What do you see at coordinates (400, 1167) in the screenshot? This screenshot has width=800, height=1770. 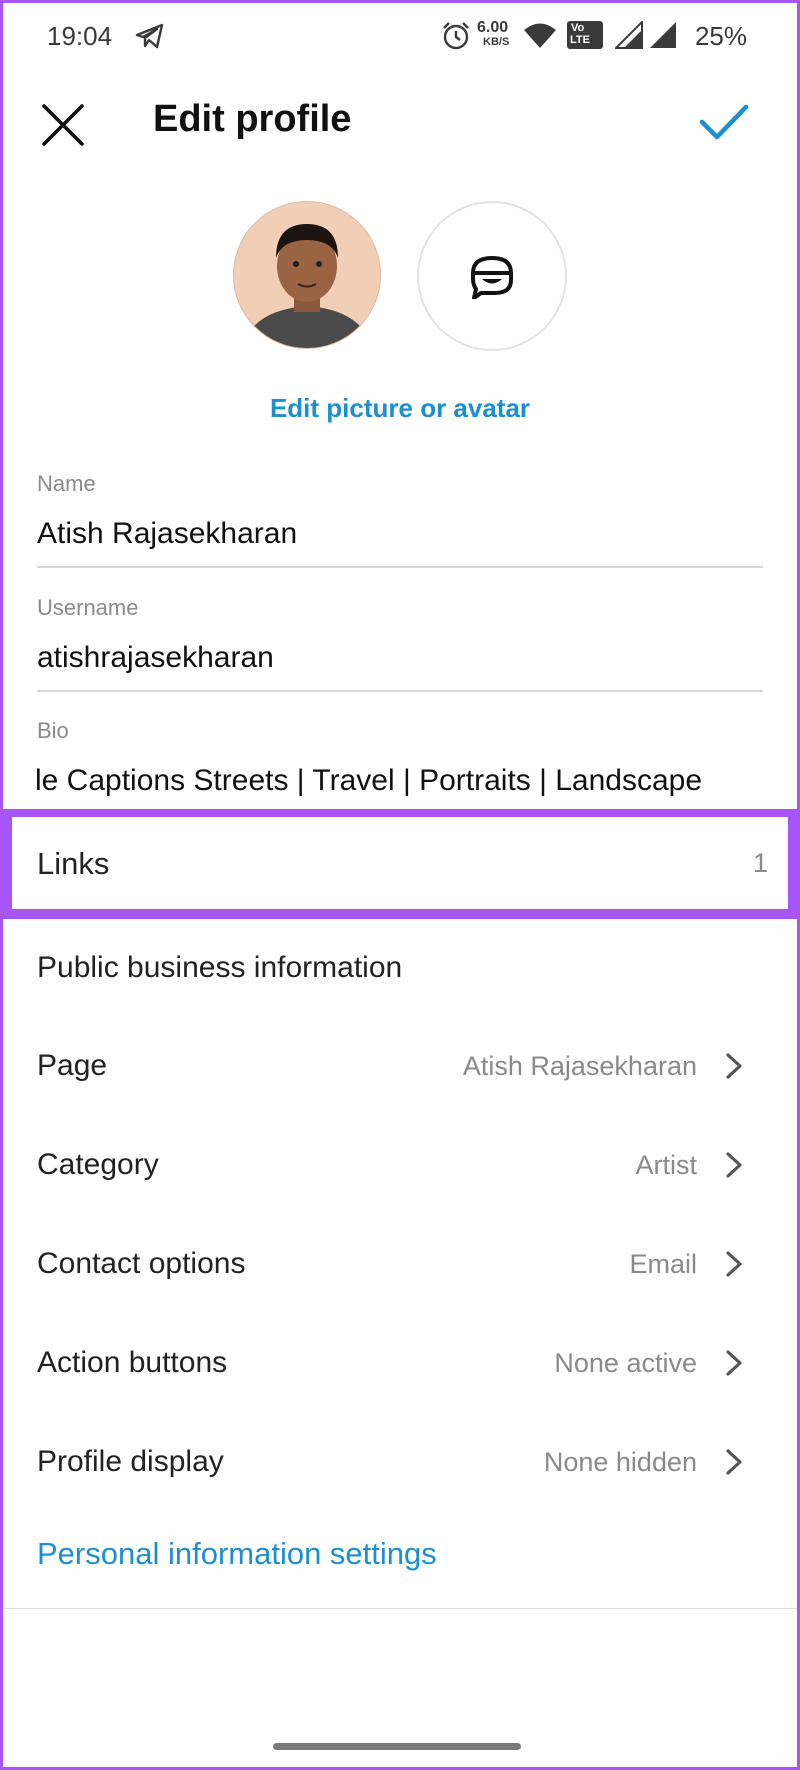 I see `business-row-category: Category Artist` at bounding box center [400, 1167].